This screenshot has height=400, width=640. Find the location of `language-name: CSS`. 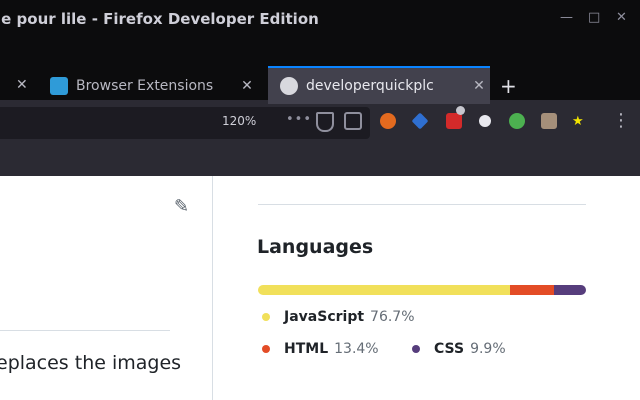

language-name: CSS is located at coordinates (449, 349).